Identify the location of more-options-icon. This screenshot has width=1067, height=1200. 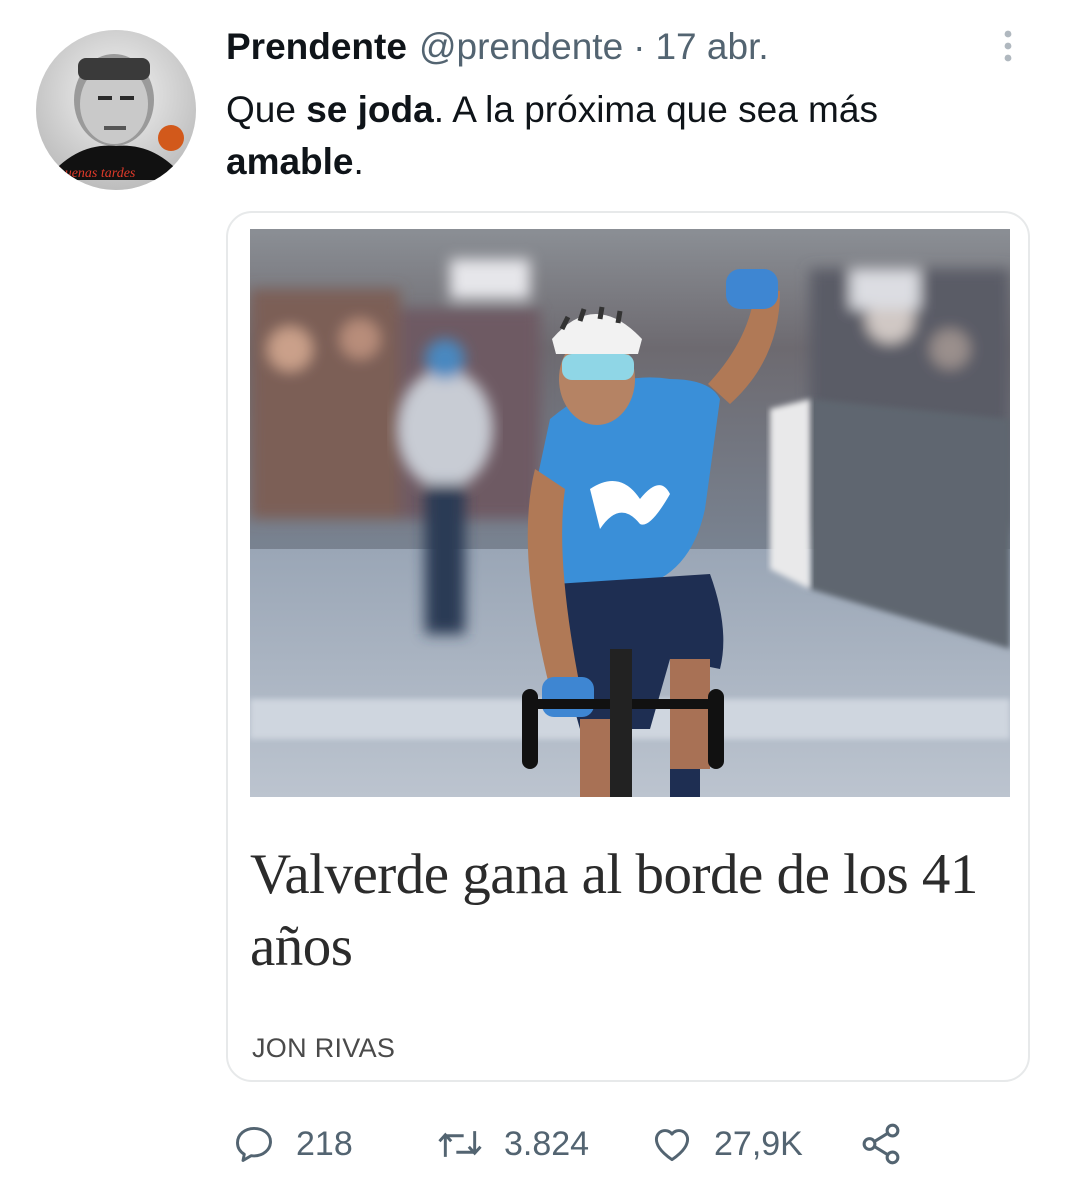
(1008, 46).